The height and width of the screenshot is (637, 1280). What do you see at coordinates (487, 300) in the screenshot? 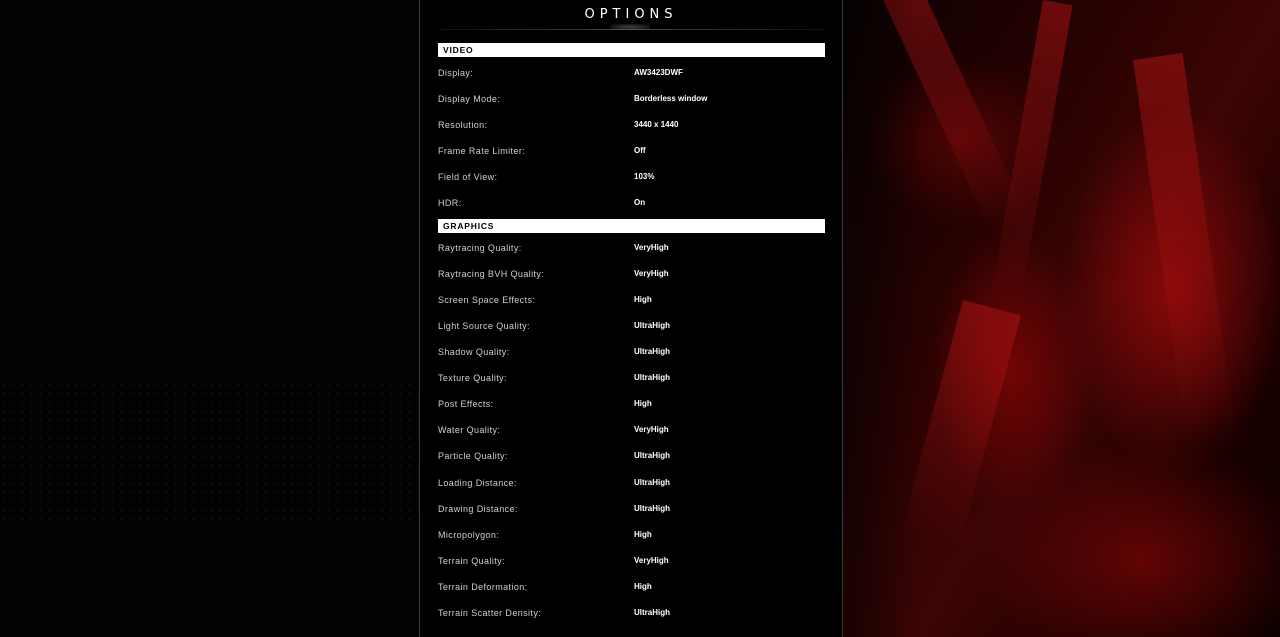
I see `setting-label: Screen Space Effects:` at bounding box center [487, 300].